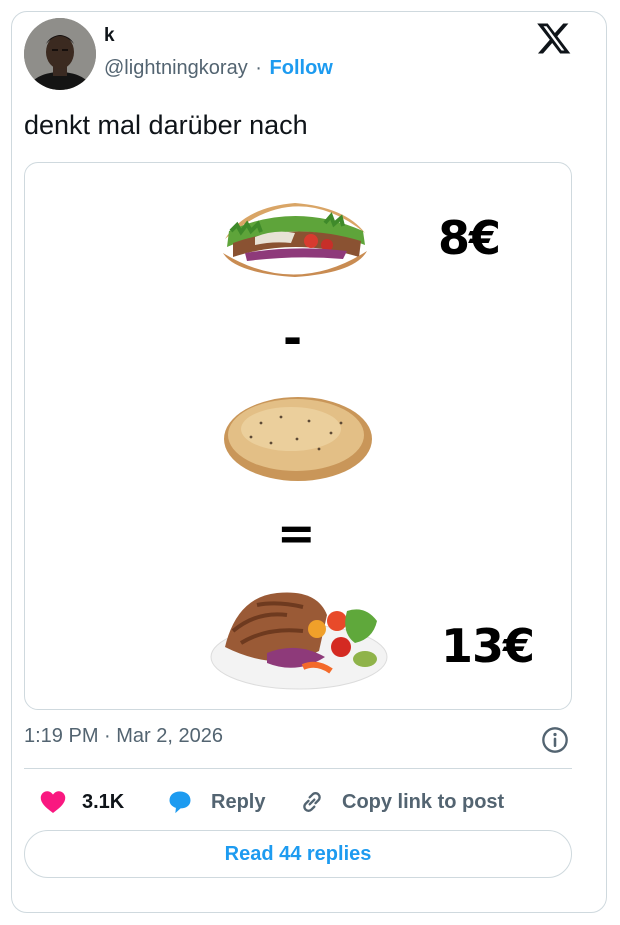  I want to click on follow-button: Follow, so click(301, 68).